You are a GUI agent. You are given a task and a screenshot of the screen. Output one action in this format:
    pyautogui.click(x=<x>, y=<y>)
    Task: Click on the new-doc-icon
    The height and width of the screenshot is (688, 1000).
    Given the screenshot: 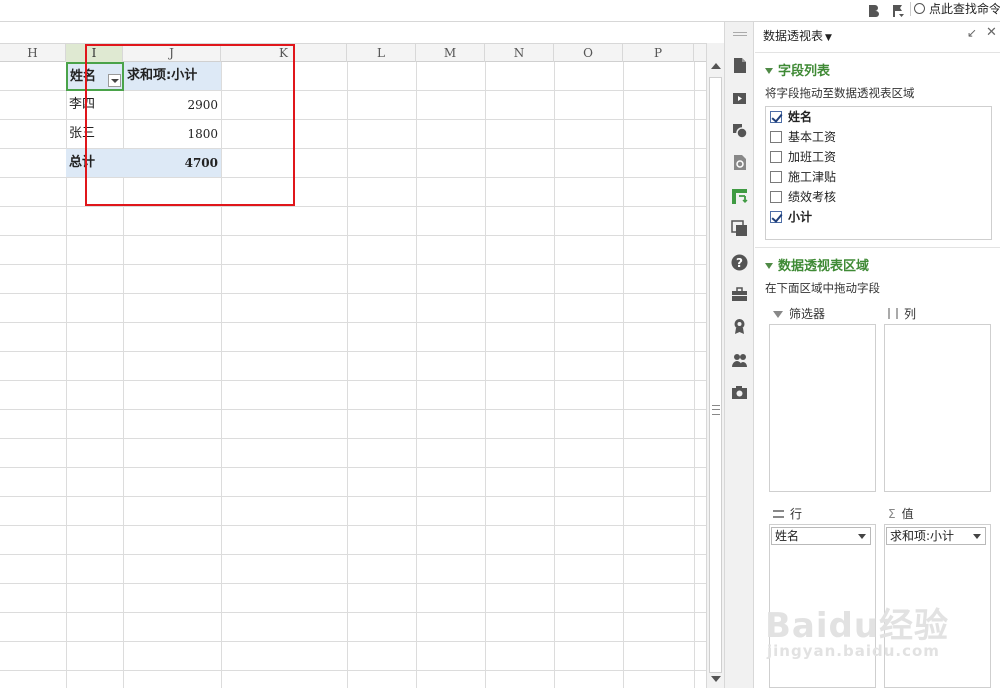 What is the action you would take?
    pyautogui.click(x=739, y=65)
    